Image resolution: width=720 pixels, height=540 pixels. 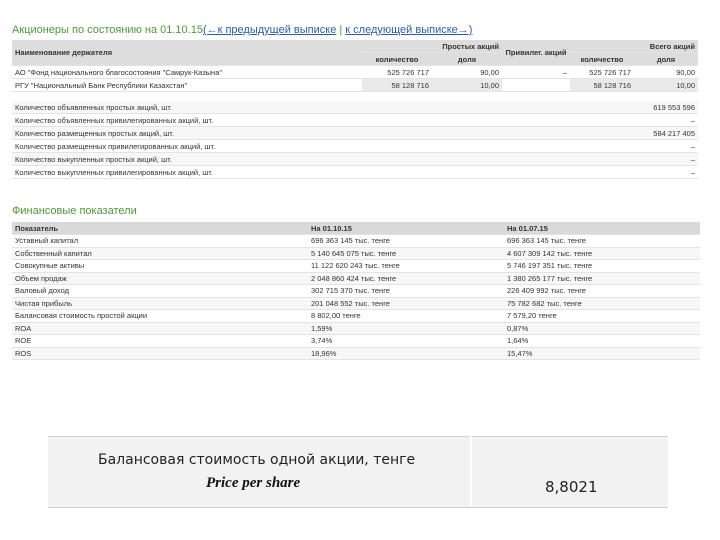 What do you see at coordinates (631, 107) in the screenshot?
I see `count-value: 619 553 596` at bounding box center [631, 107].